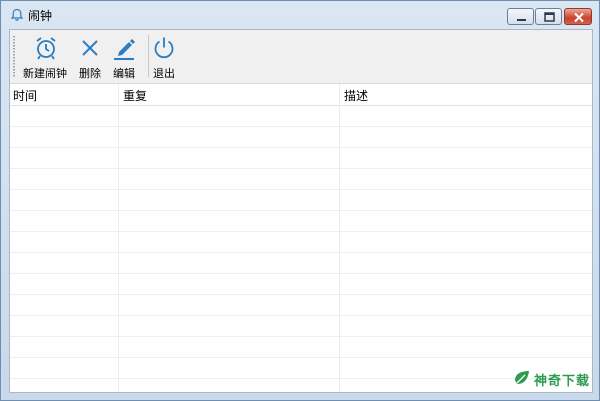 The image size is (600, 401). I want to click on exit-button: 退出, so click(164, 56).